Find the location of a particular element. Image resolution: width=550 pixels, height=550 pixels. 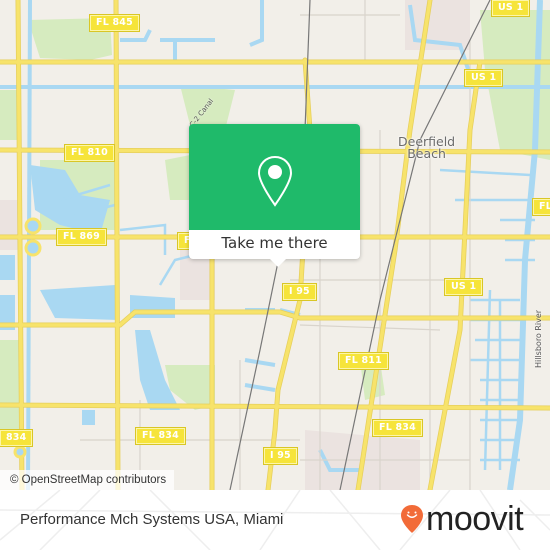

take-me-there-button: Take me there is located at coordinates (274, 244).